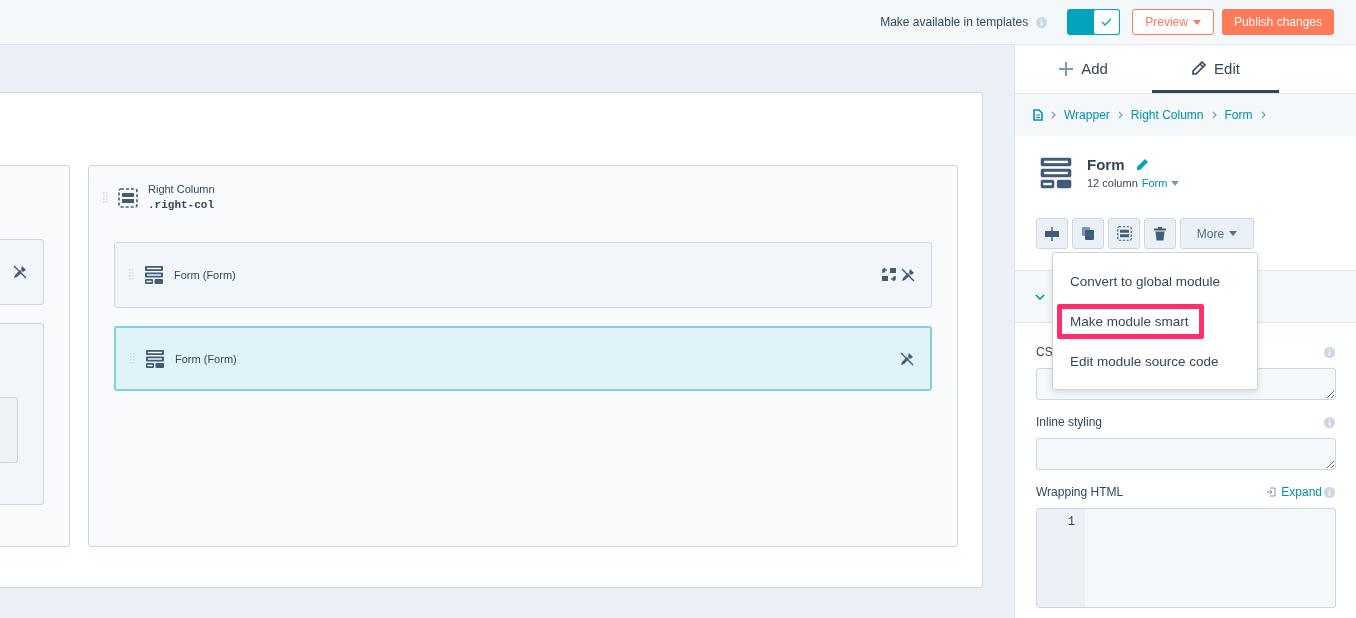  Describe the element at coordinates (1044, 352) in the screenshot. I see `field-label: CS` at that location.